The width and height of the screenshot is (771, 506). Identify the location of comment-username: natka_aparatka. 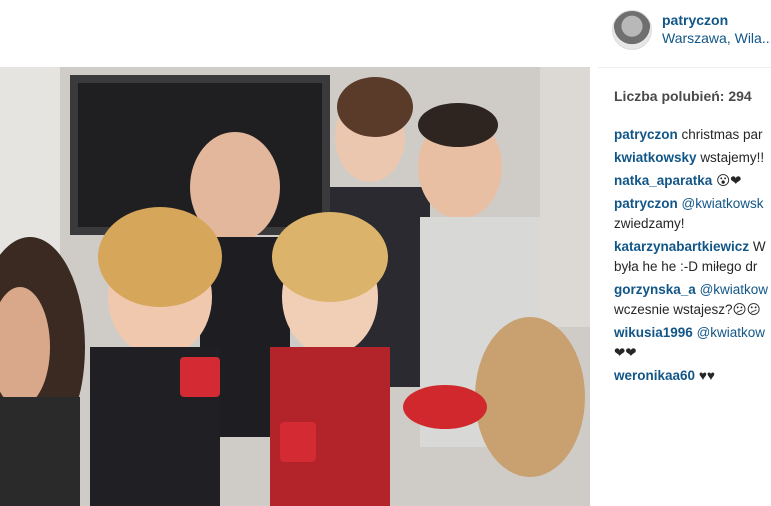
(663, 180).